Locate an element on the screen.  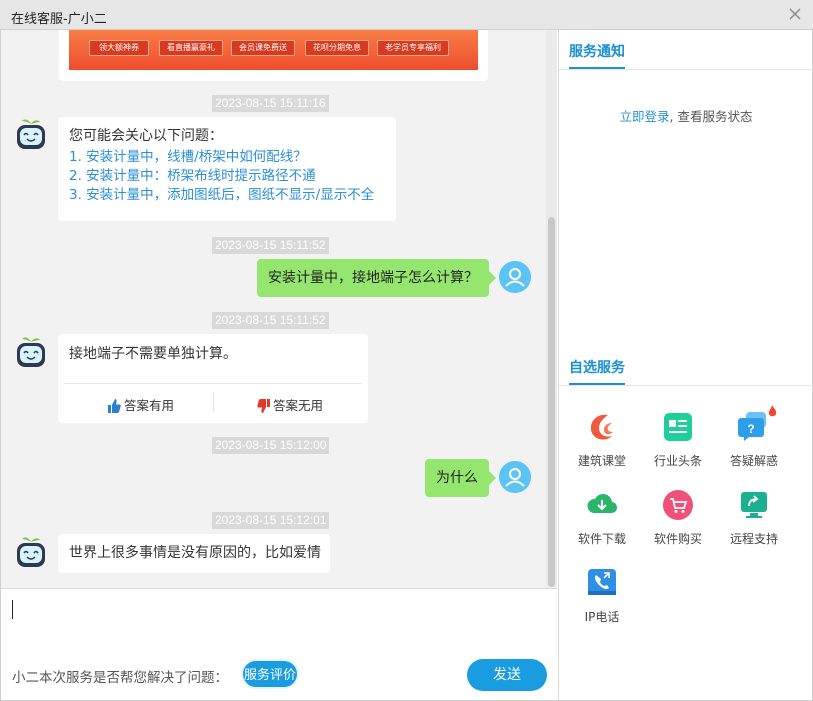
bot-message-text: 世界上很多事情是没有原因的，比如爱情 is located at coordinates (195, 553).